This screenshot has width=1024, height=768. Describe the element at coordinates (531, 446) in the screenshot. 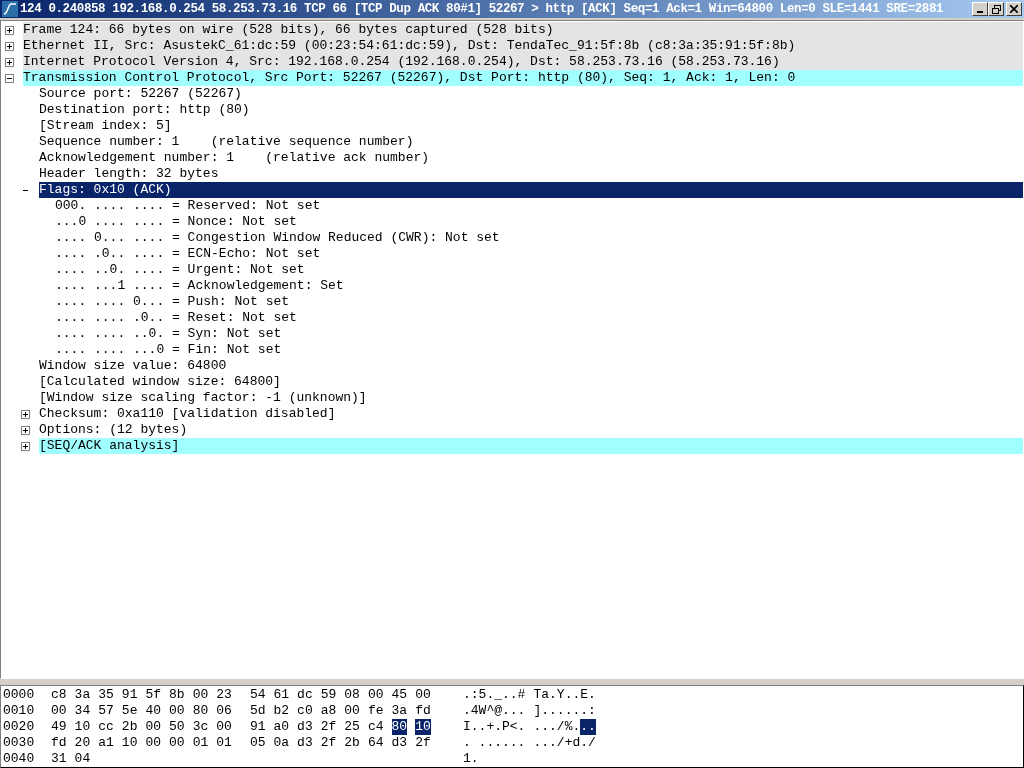

I see `tree-row: [SEQ/ACK analysis]` at that location.